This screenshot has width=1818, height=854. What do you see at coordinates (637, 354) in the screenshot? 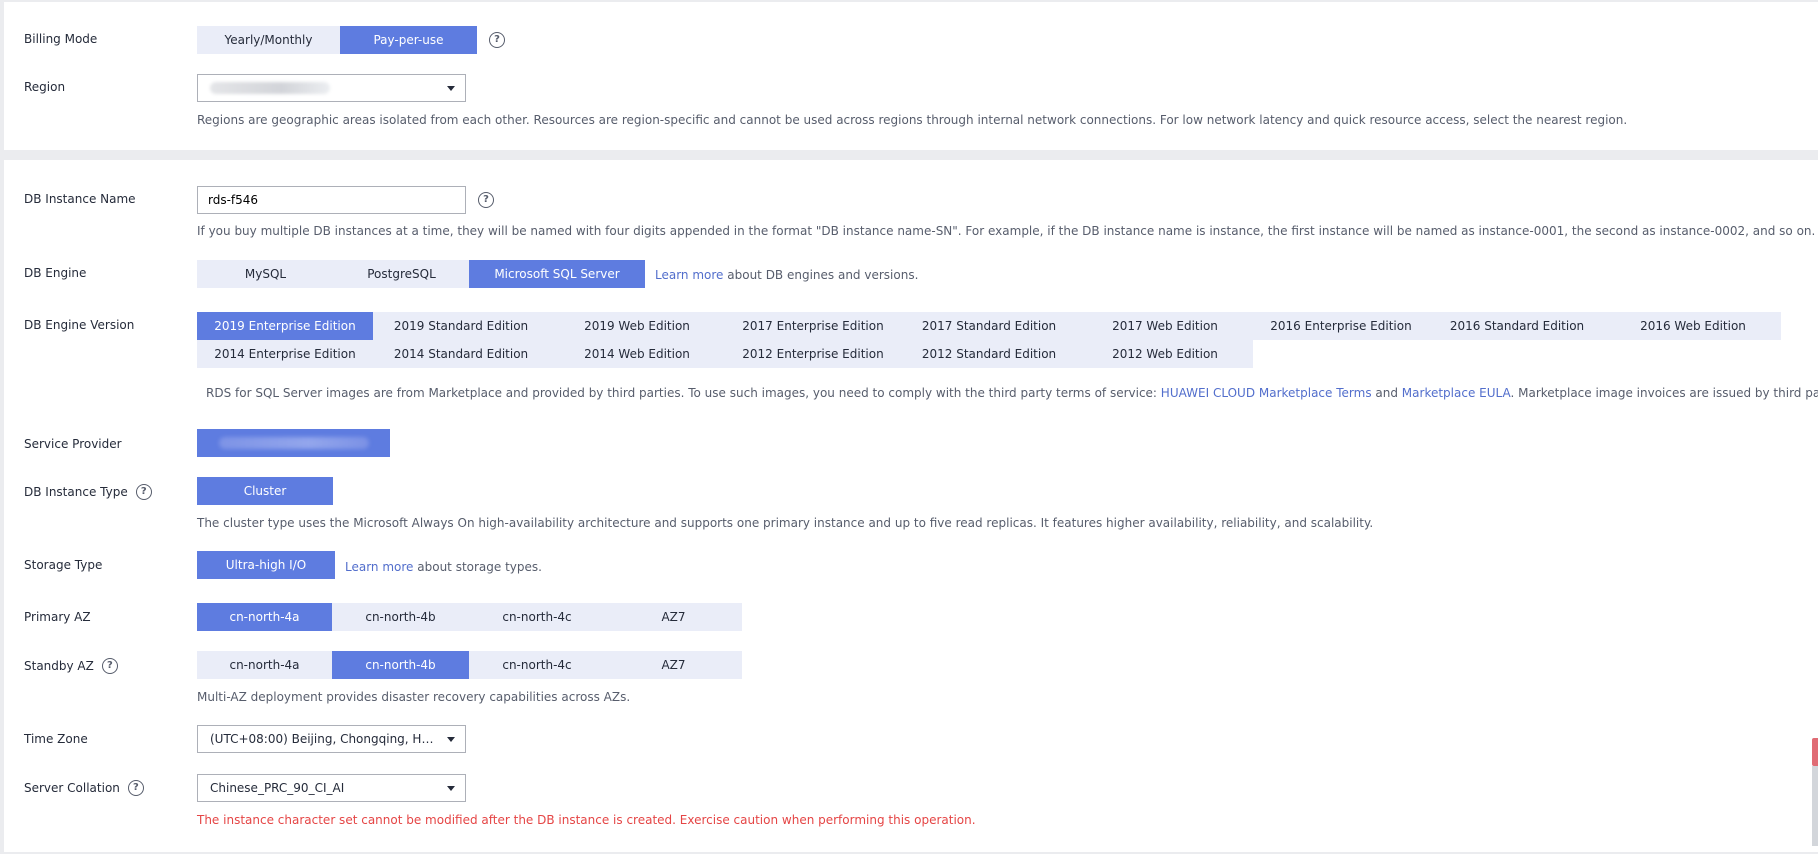
I see `version-option: 2014 Web Edition` at bounding box center [637, 354].